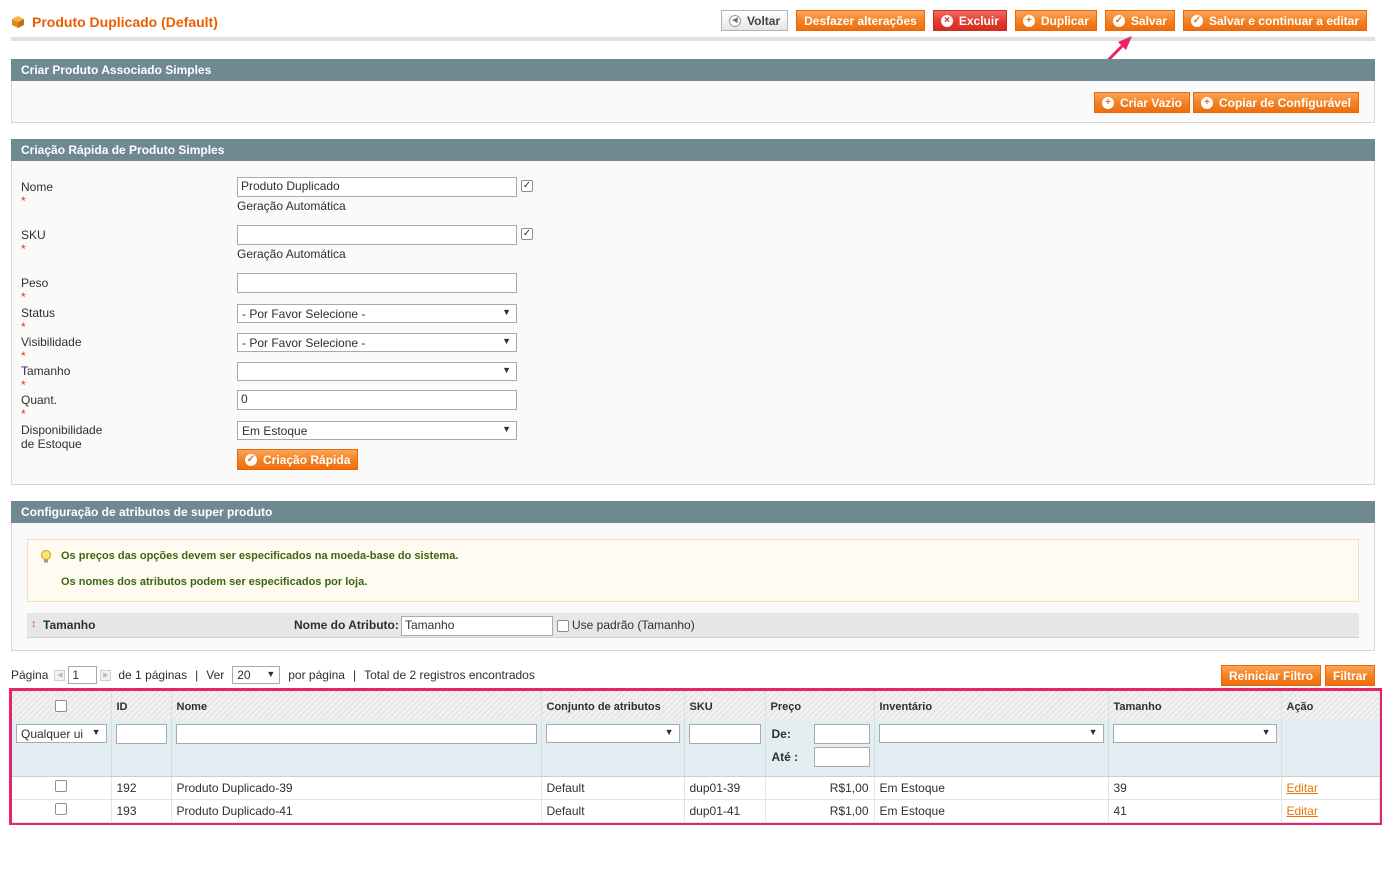 The height and width of the screenshot is (876, 1396). I want to click on product-box-icon, so click(18, 22).